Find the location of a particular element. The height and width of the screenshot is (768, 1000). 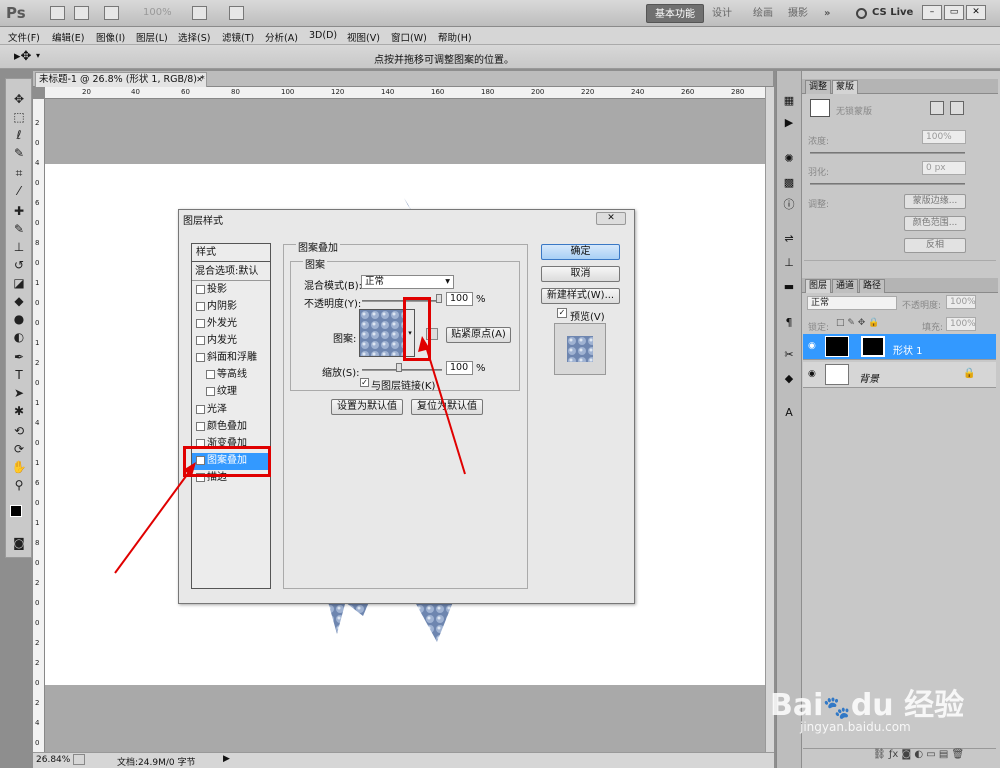

ok-button: 确定 is located at coordinates (580, 252).